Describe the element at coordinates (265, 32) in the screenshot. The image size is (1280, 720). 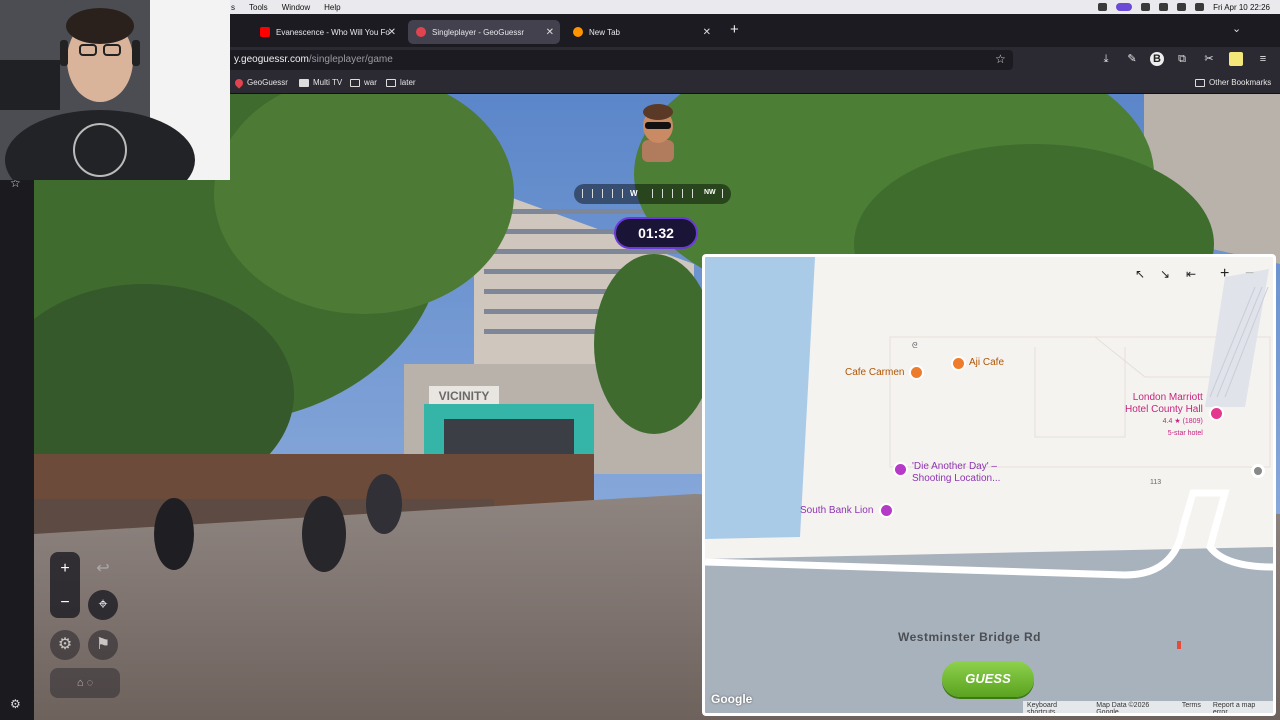
I see `youtube-icon` at that location.